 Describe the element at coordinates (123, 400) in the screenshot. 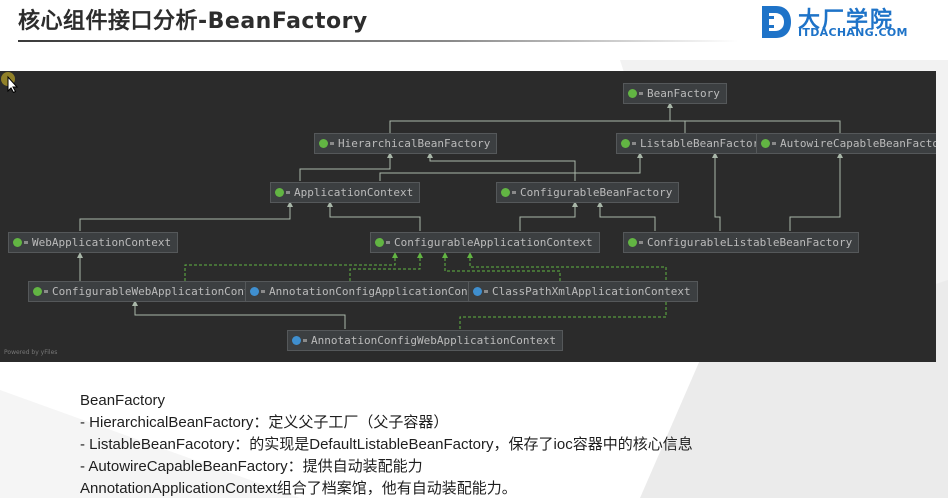

I see `note-line: BeanFactory` at that location.